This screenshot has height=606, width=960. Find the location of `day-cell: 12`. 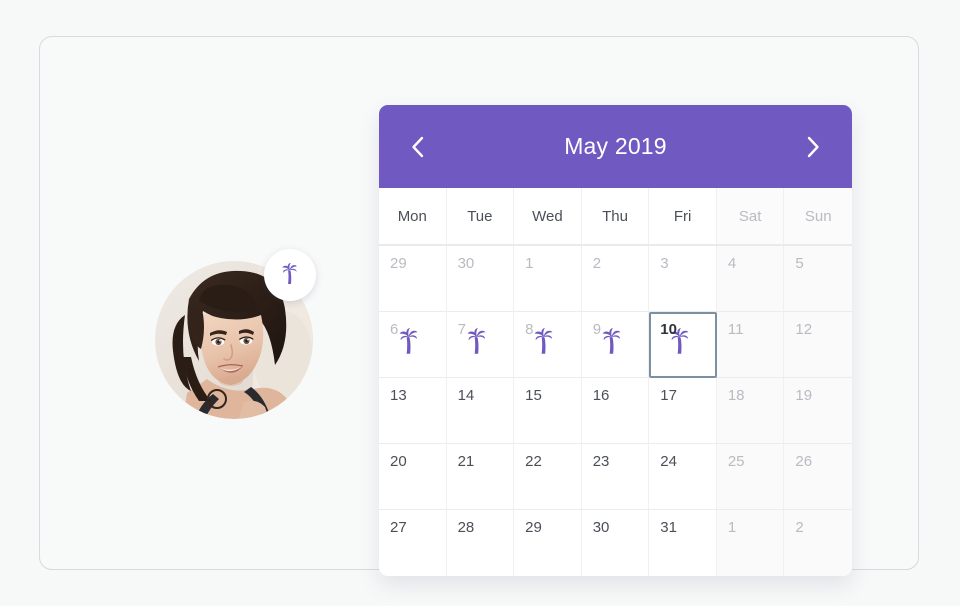

day-cell: 12 is located at coordinates (818, 345).